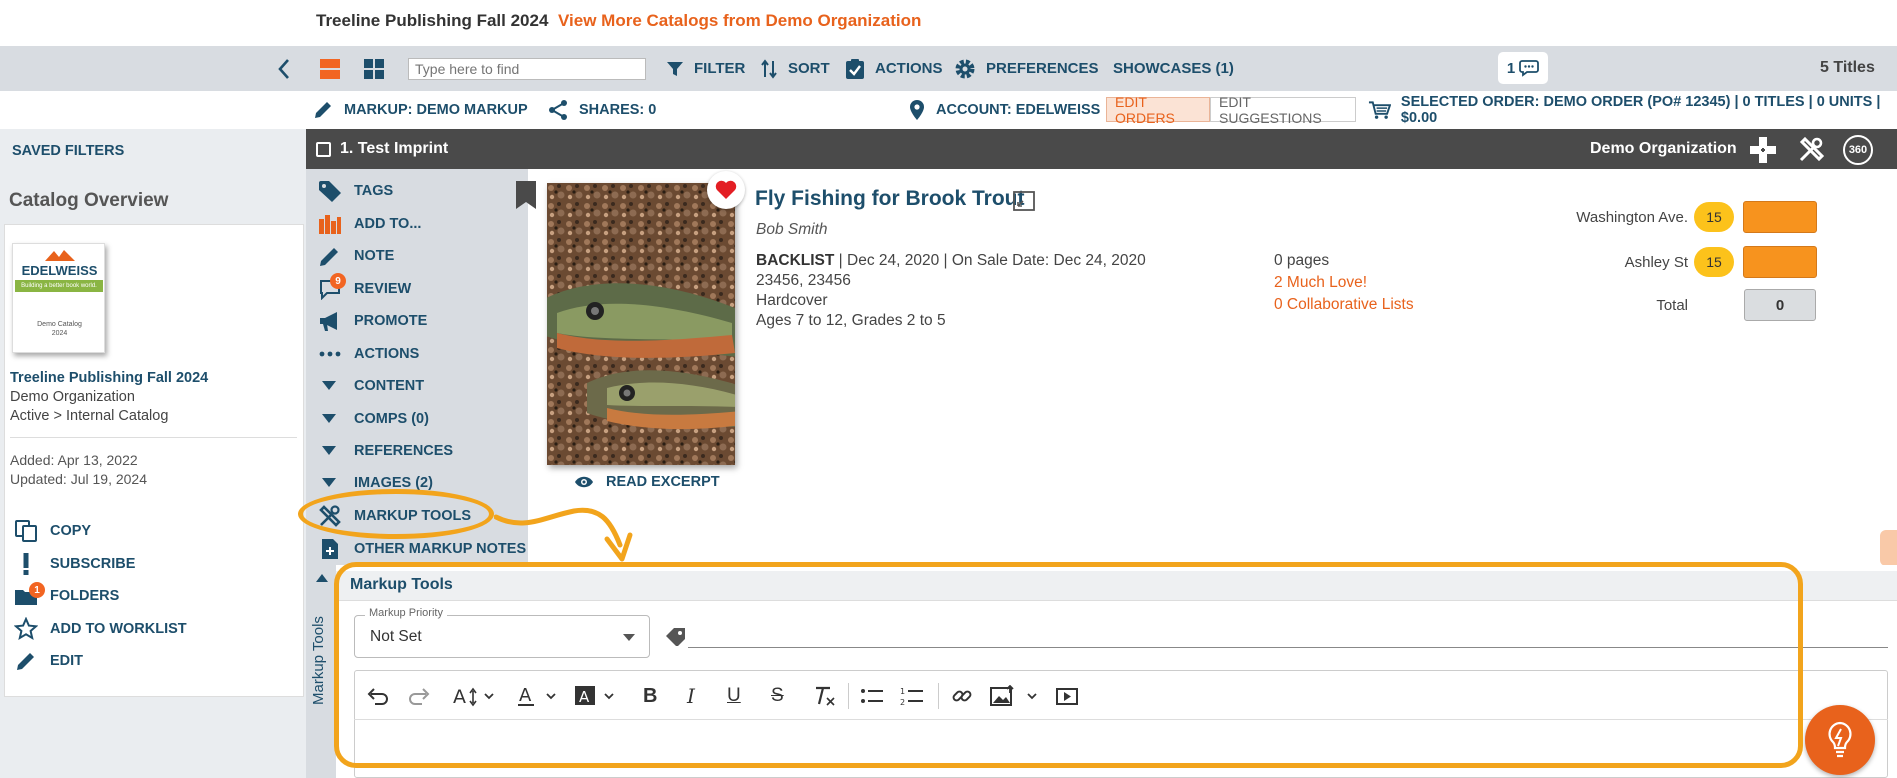 The height and width of the screenshot is (778, 1897). I want to click on lightbulb-icon, so click(1840, 739).